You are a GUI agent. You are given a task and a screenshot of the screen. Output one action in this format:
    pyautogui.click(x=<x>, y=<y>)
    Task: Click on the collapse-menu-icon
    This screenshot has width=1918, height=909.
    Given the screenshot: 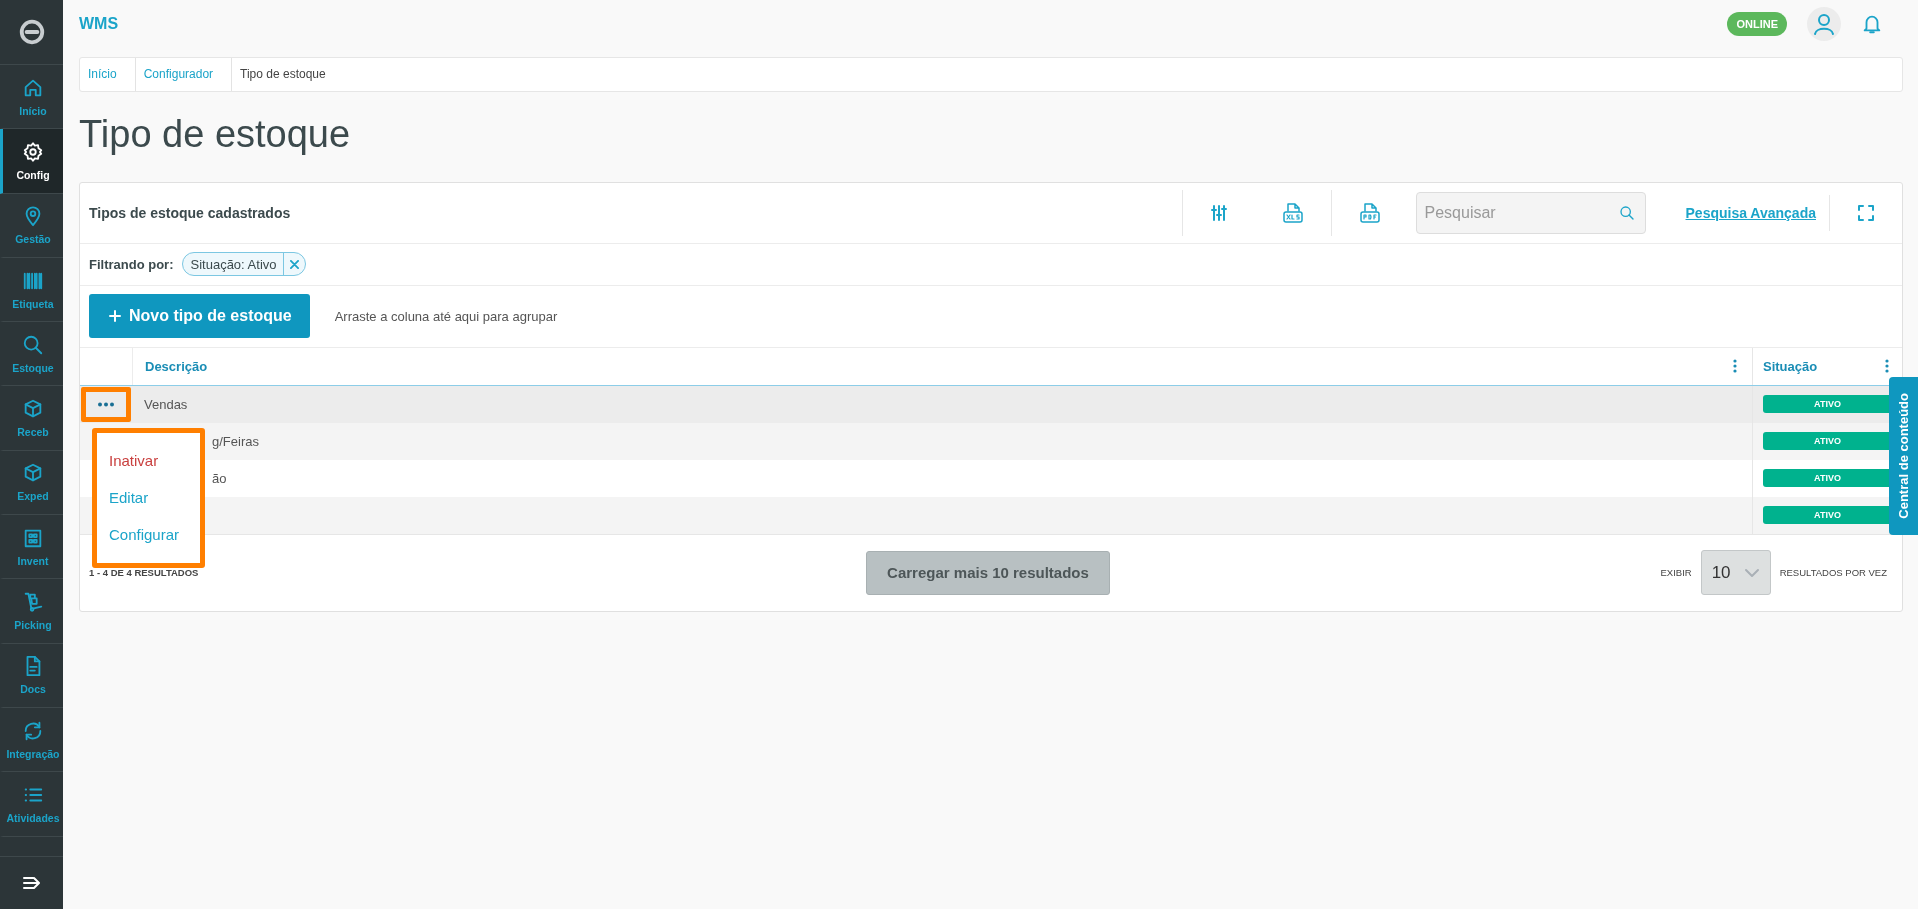 What is the action you would take?
    pyautogui.click(x=31, y=883)
    